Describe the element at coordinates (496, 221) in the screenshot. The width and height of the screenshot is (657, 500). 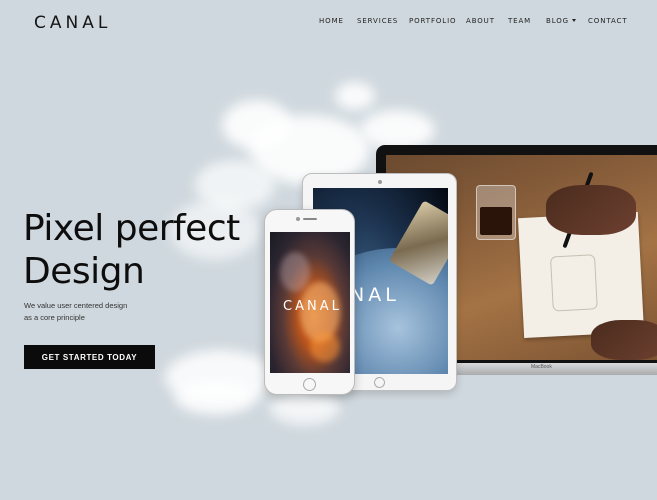
I see `coffee-image` at that location.